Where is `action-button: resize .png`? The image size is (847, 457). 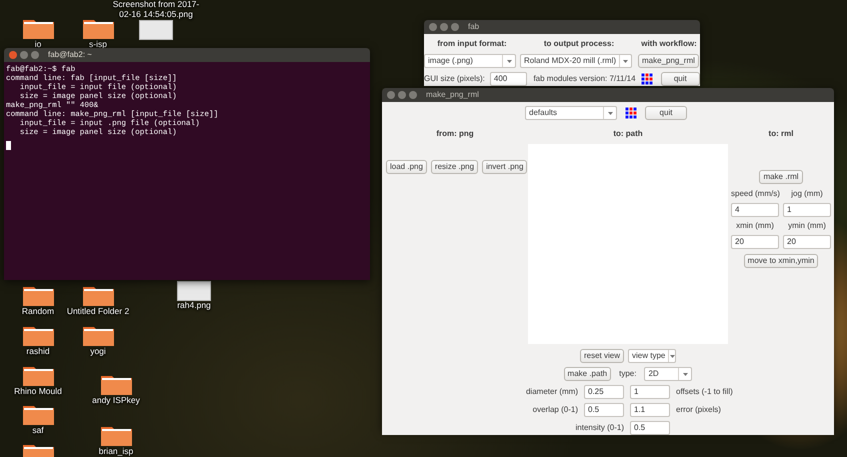 action-button: resize .png is located at coordinates (454, 167).